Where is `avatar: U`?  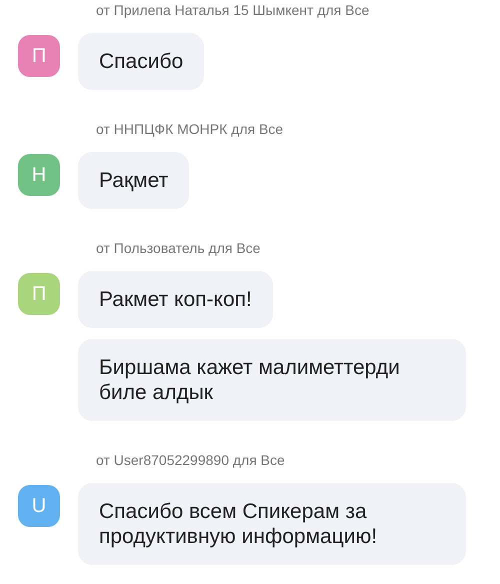 avatar: U is located at coordinates (39, 506).